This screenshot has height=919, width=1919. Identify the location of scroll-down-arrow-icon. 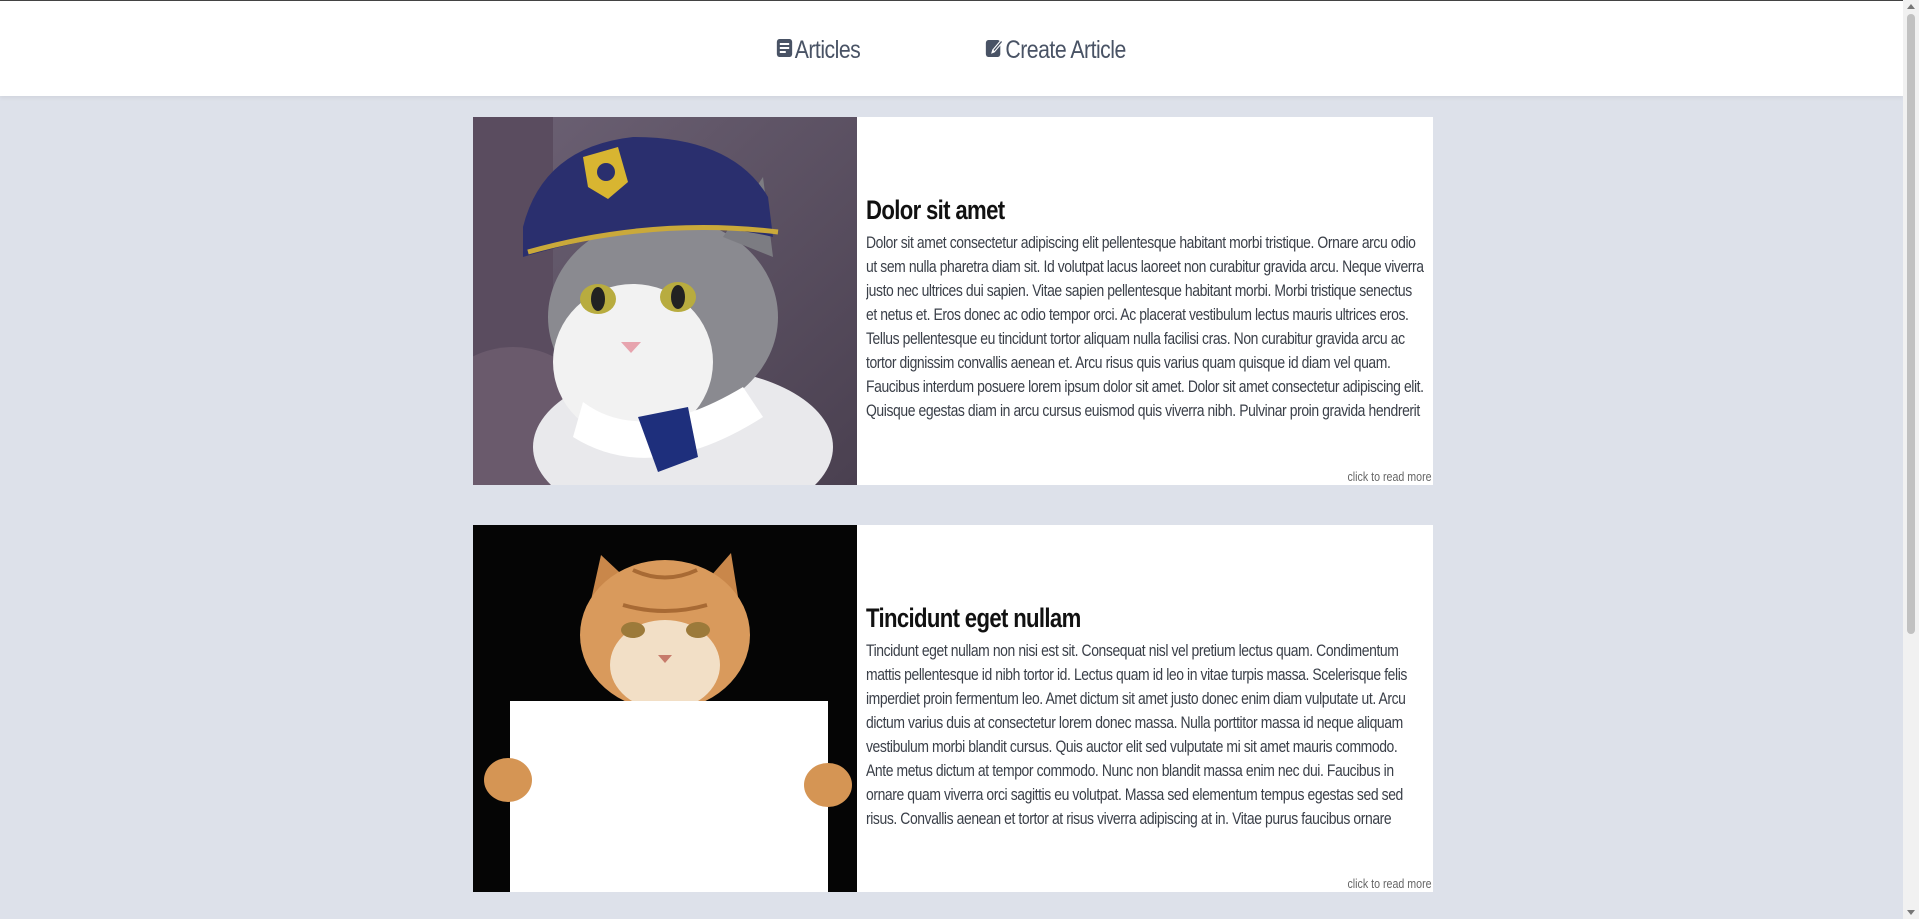
(1911, 912).